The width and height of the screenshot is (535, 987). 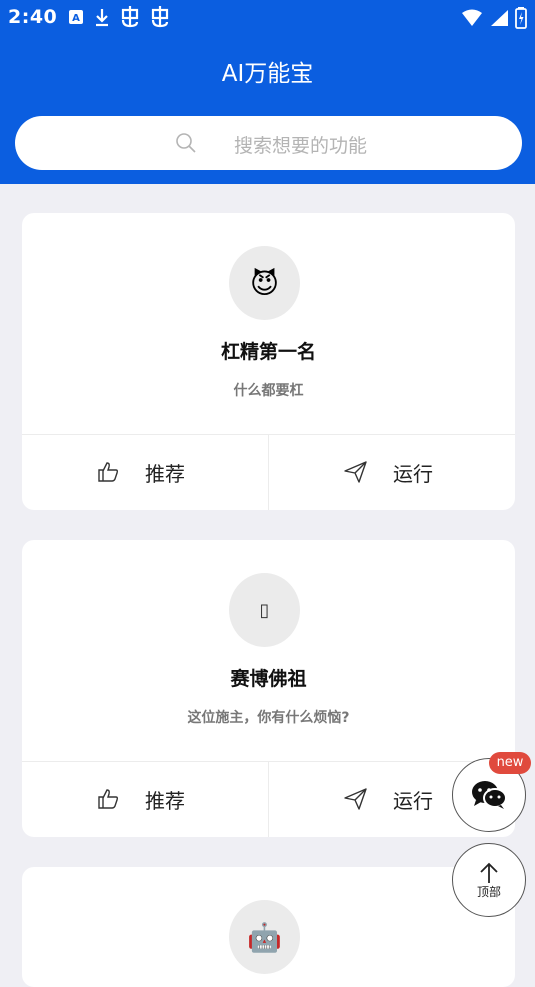 What do you see at coordinates (268, 679) in the screenshot?
I see `card-name: 赛博佛祖` at bounding box center [268, 679].